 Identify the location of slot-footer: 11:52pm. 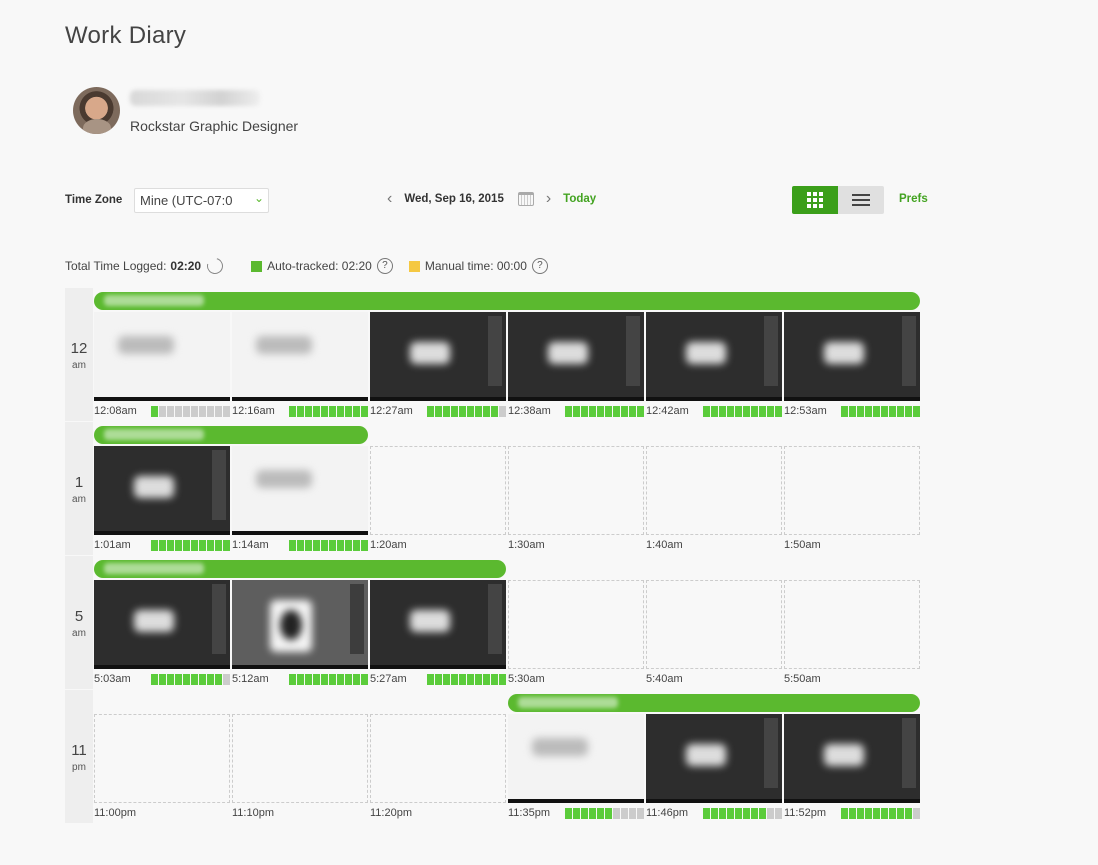
(852, 813).